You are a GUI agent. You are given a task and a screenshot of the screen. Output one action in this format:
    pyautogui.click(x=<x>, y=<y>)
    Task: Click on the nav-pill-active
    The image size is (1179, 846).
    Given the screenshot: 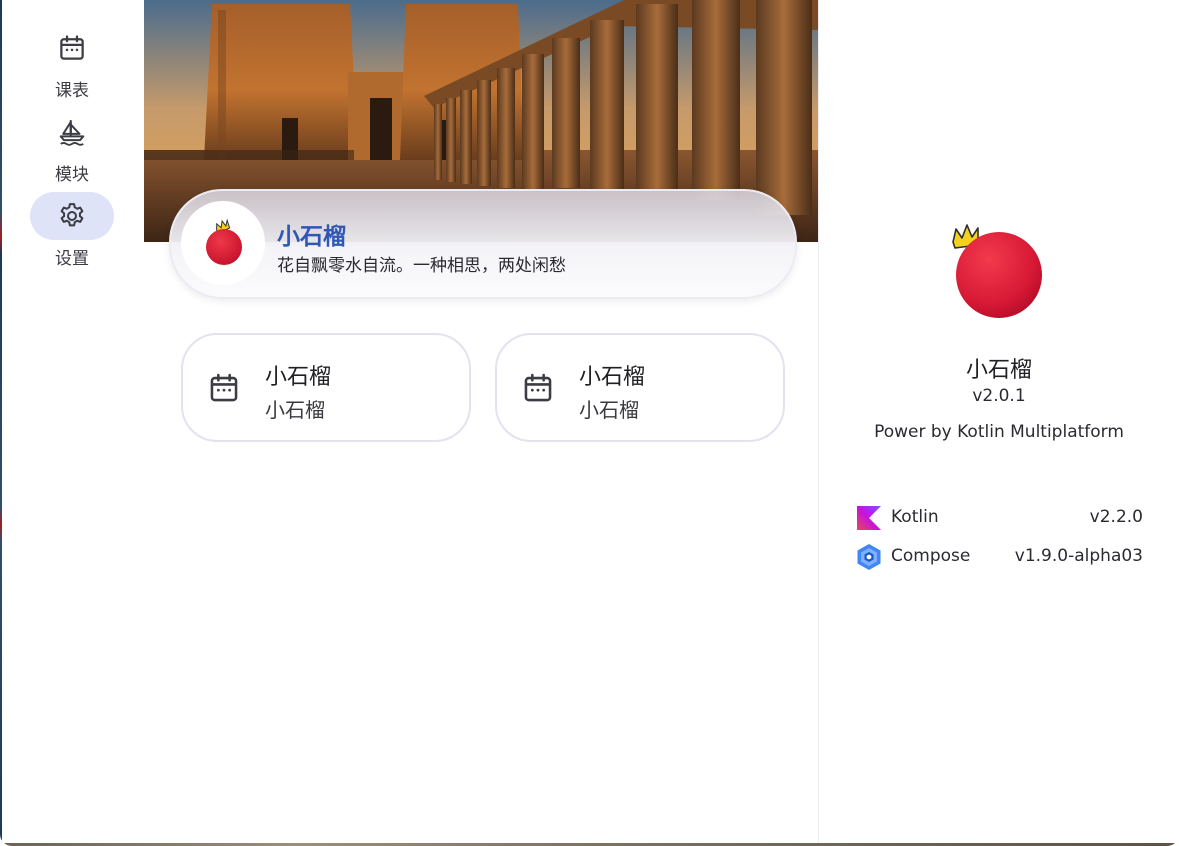 What is the action you would take?
    pyautogui.click(x=72, y=216)
    